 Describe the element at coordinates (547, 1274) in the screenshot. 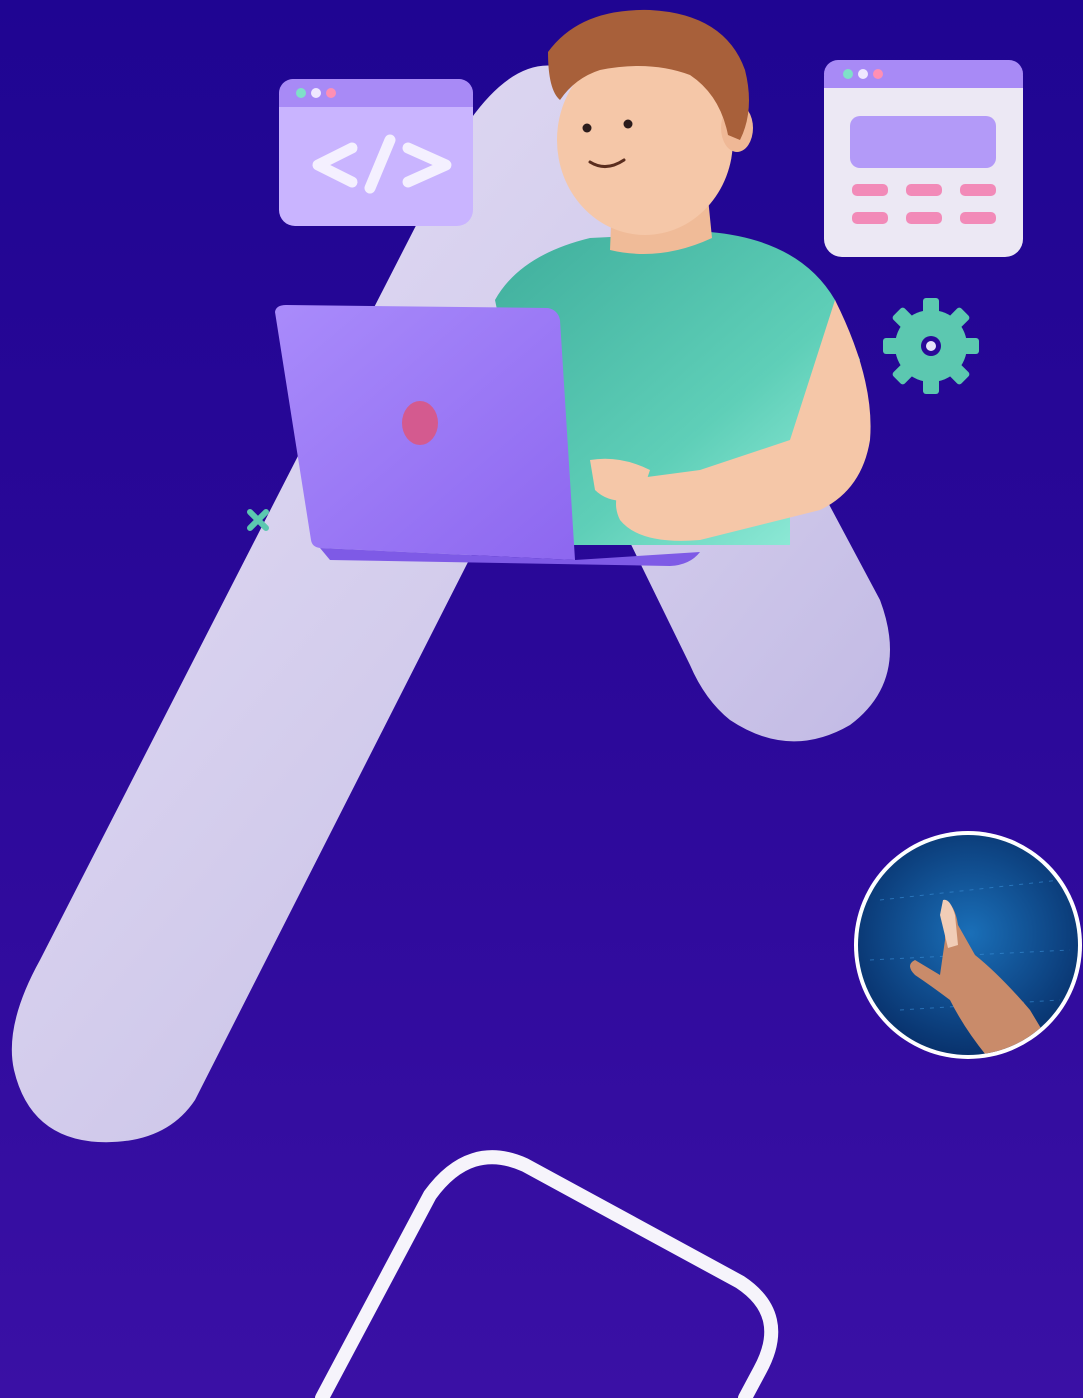

I see `outline-frame-shape` at that location.